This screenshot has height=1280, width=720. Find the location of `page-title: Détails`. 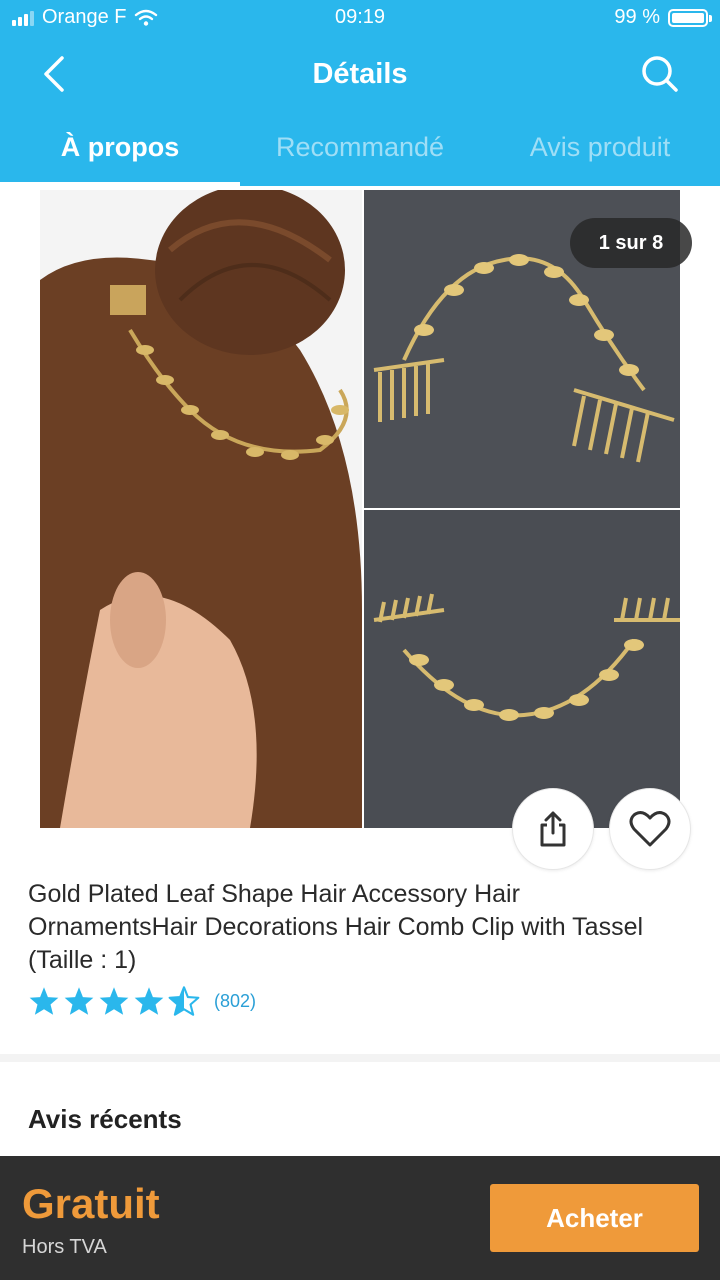

page-title: Détails is located at coordinates (360, 74).